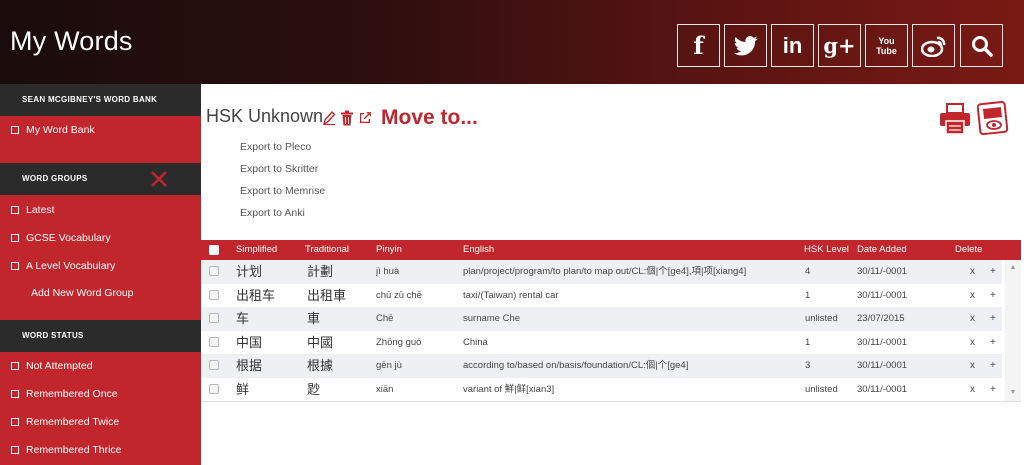  I want to click on cell-hsk: 4, so click(808, 271).